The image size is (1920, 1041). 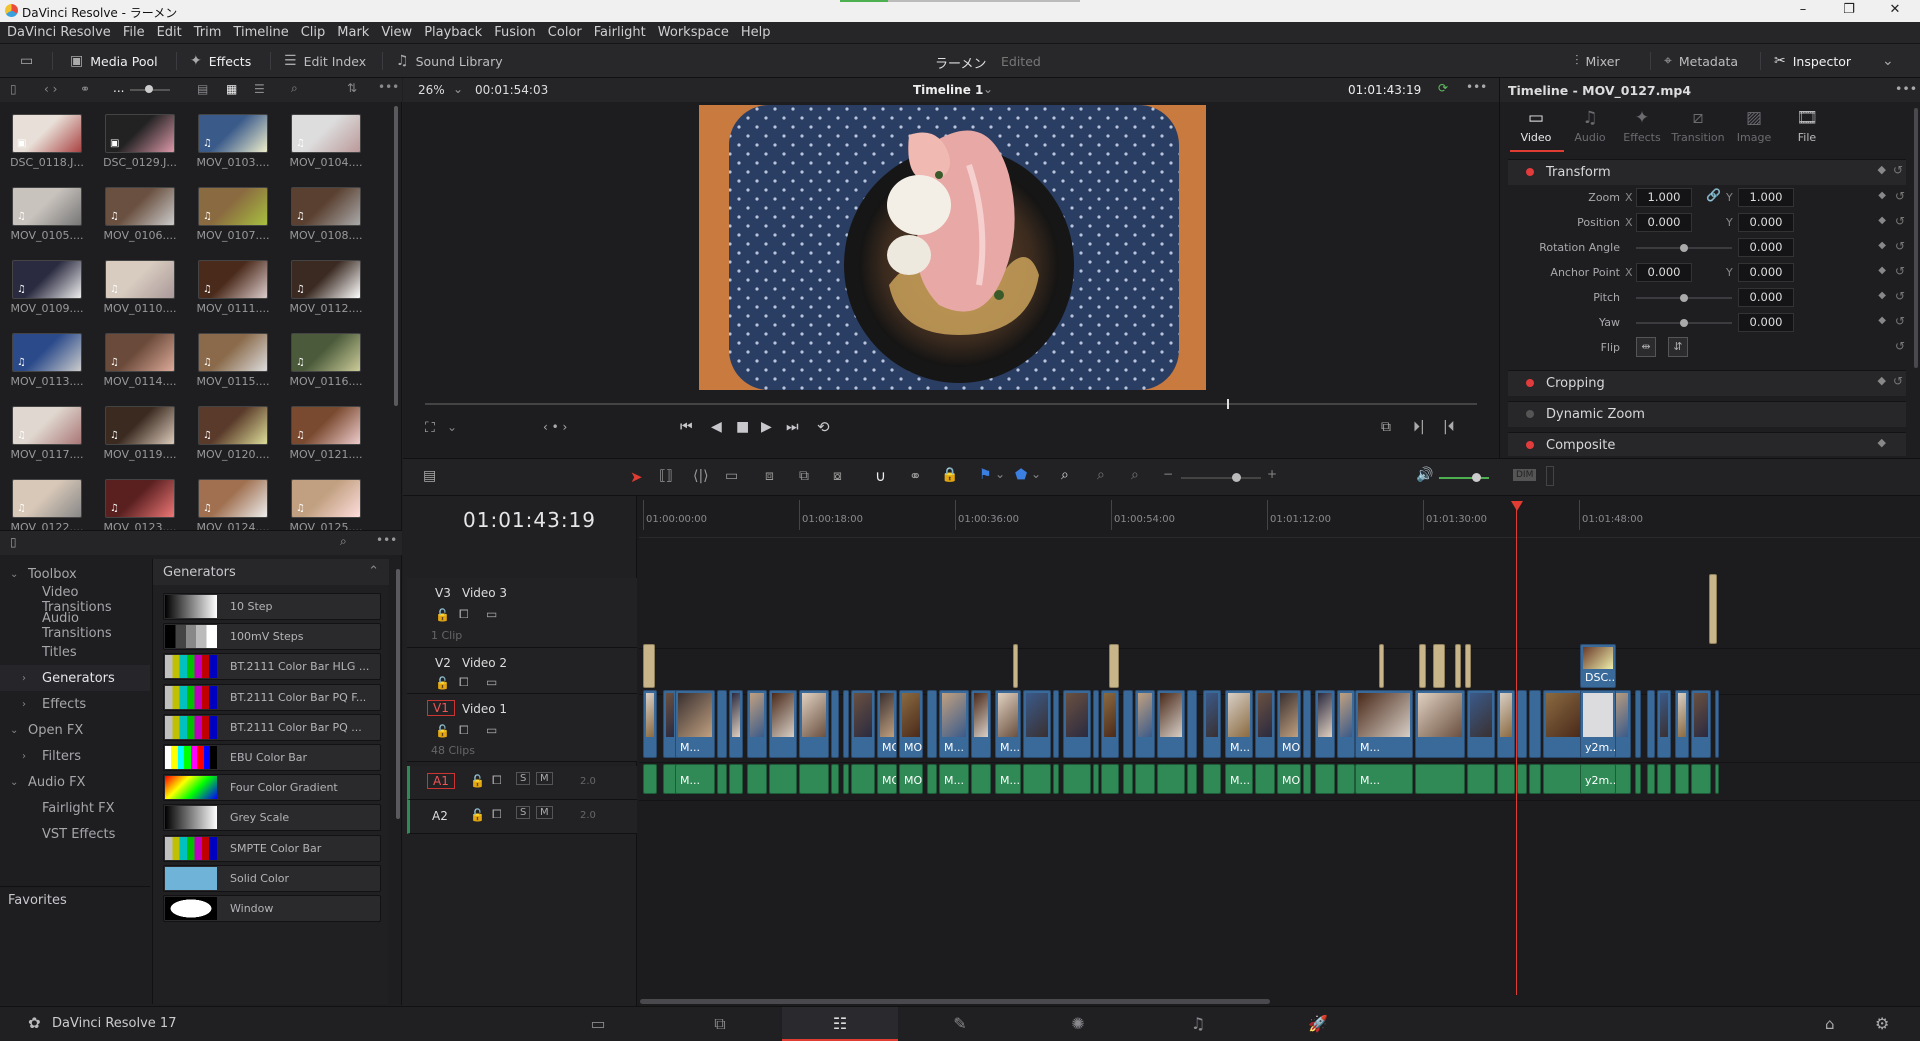 What do you see at coordinates (259, 89) in the screenshot?
I see `list-view-icon: ☰` at bounding box center [259, 89].